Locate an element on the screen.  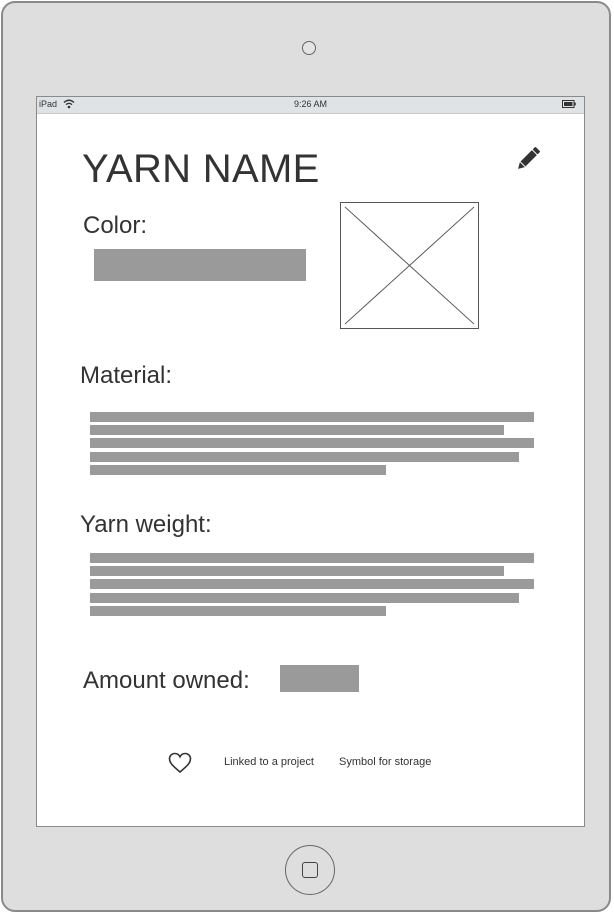
home-square-icon is located at coordinates (310, 870).